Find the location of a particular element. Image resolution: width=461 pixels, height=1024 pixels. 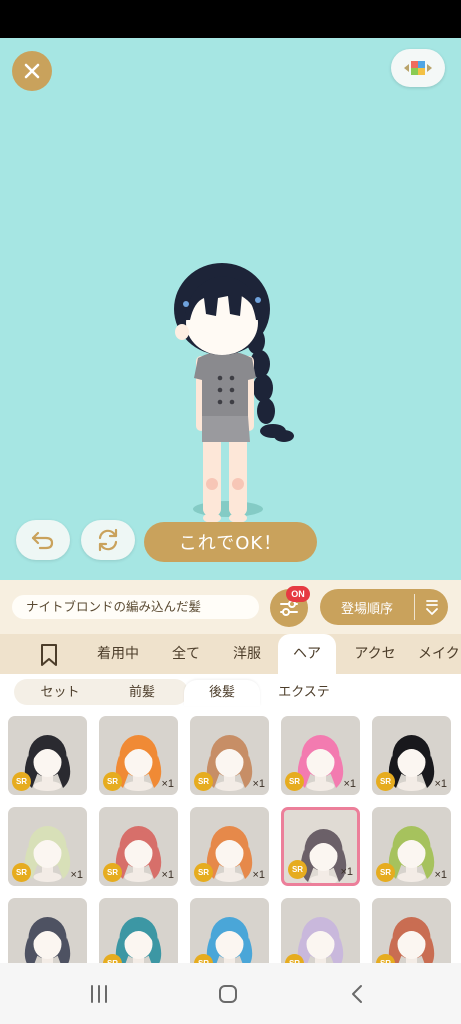

category-tabs: 着用中 全て 洋服 ヘア アクセ メイク is located at coordinates (230, 654).